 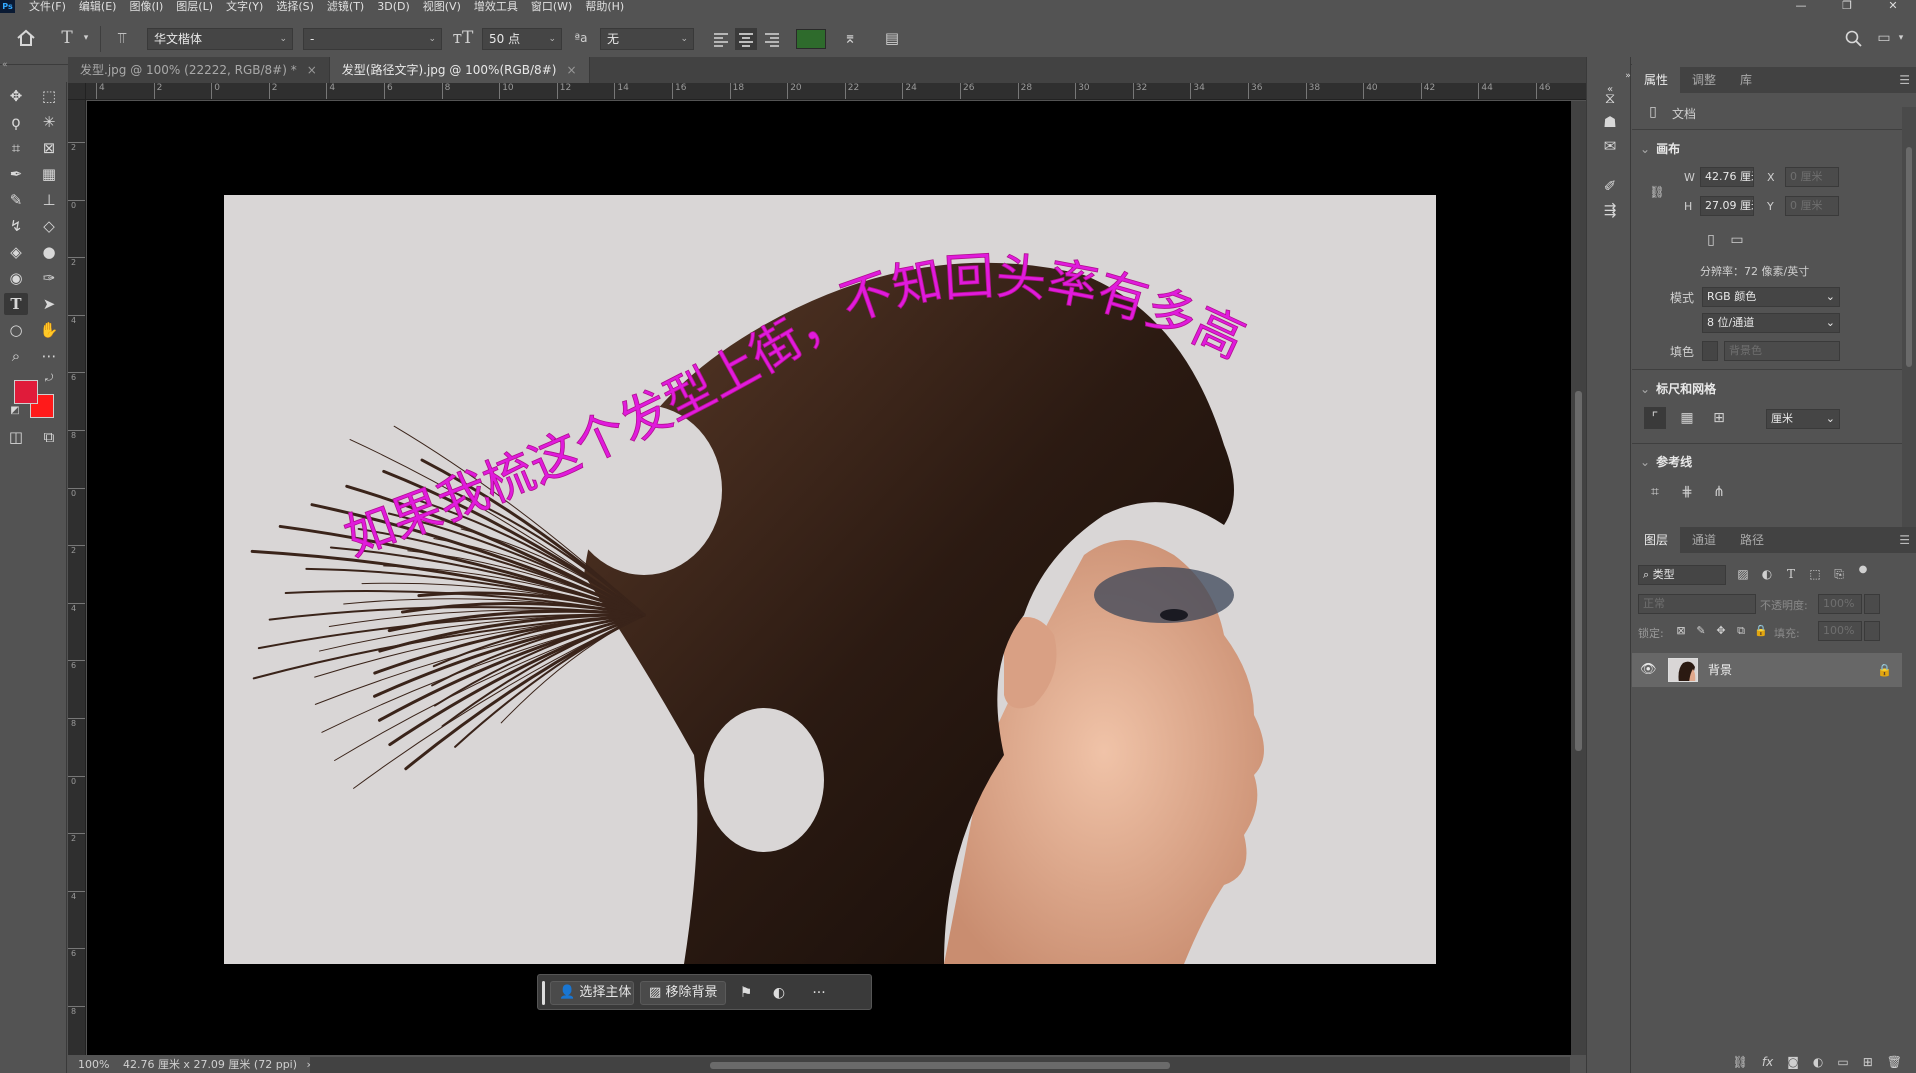 What do you see at coordinates (1791, 574) in the screenshot?
I see `filter-type-icon: T` at bounding box center [1791, 574].